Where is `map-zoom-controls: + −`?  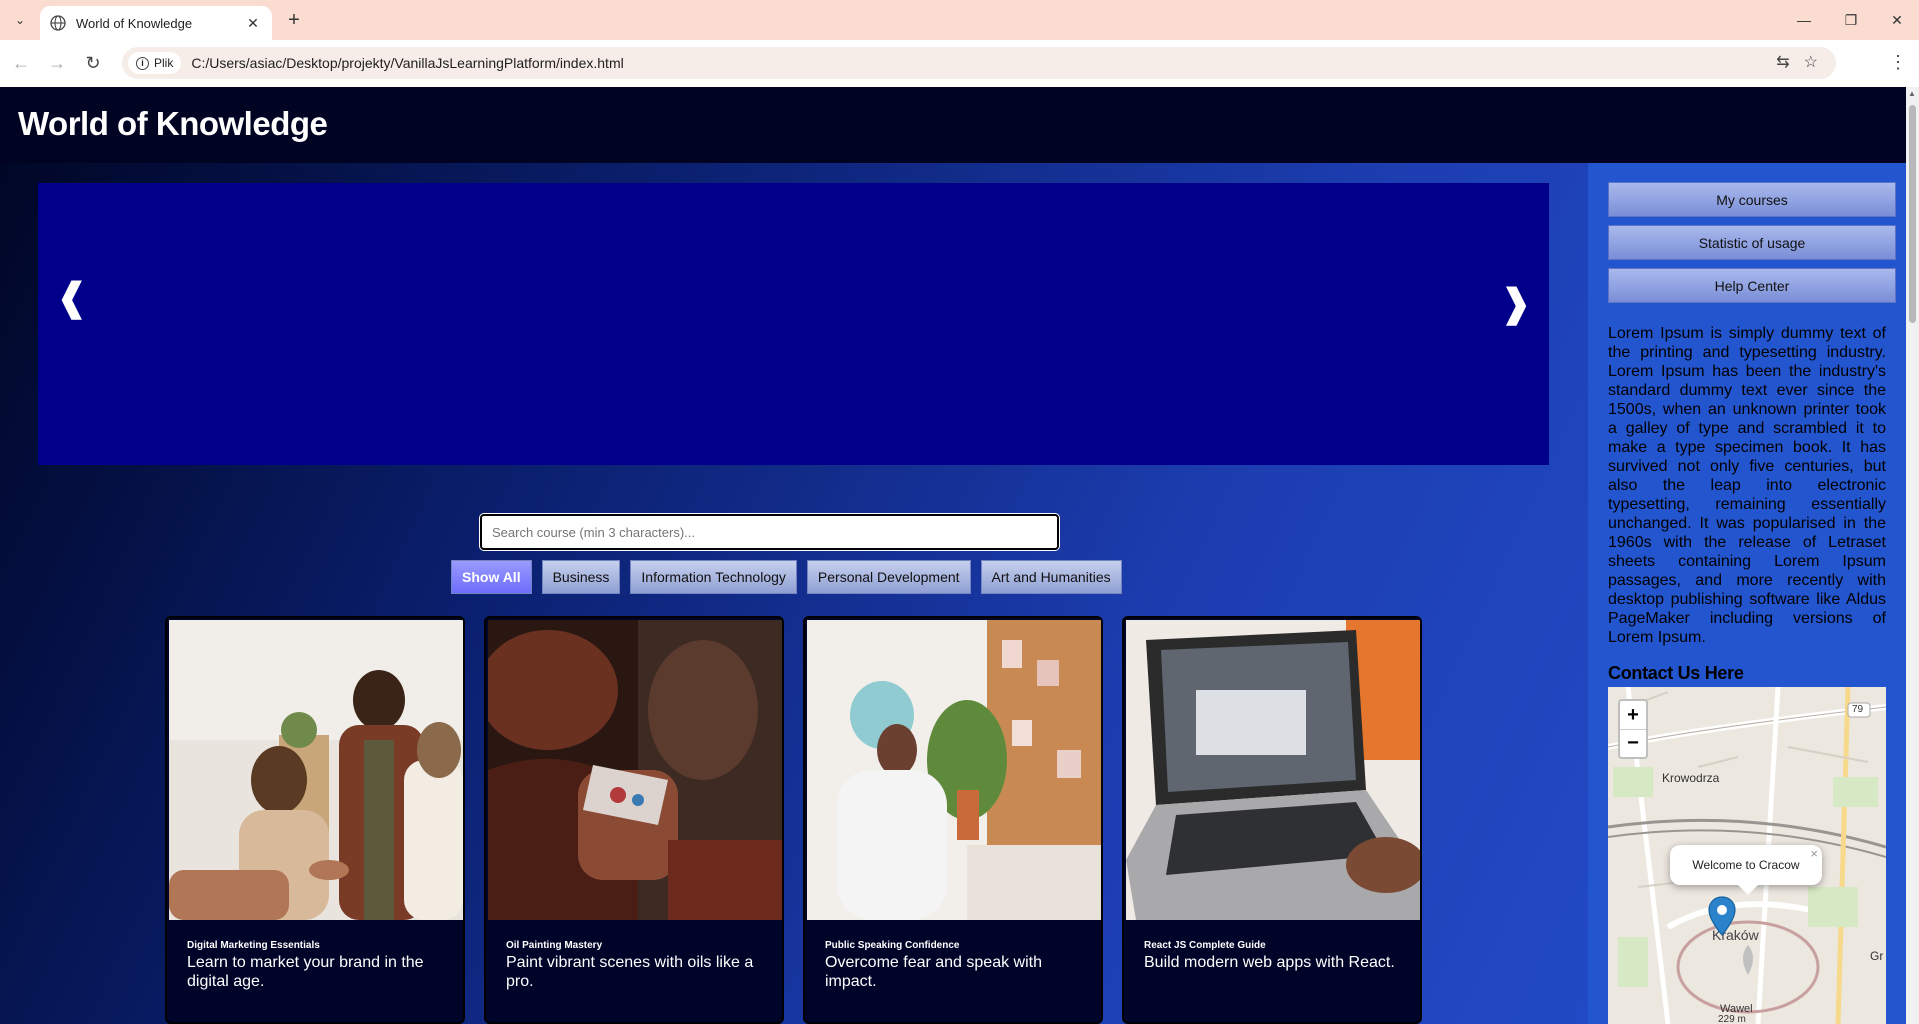 map-zoom-controls: + − is located at coordinates (1633, 729).